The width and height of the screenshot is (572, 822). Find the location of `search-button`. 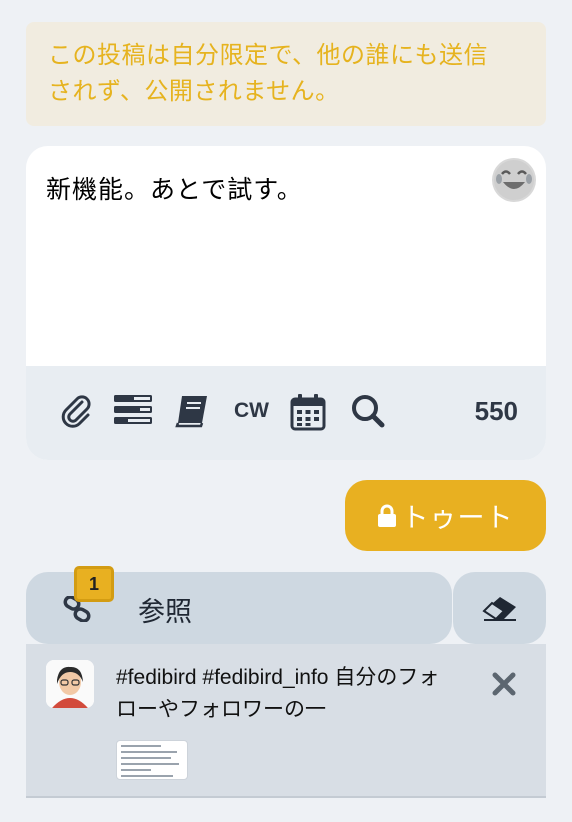

search-button is located at coordinates (368, 411).